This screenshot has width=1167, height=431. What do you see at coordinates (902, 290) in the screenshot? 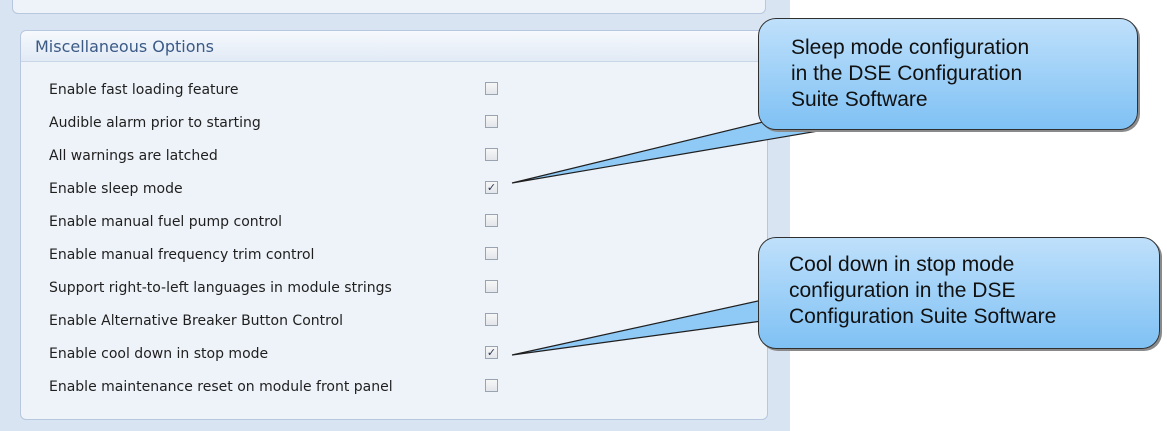
I see `callout-line: configuration in the DSE` at bounding box center [902, 290].